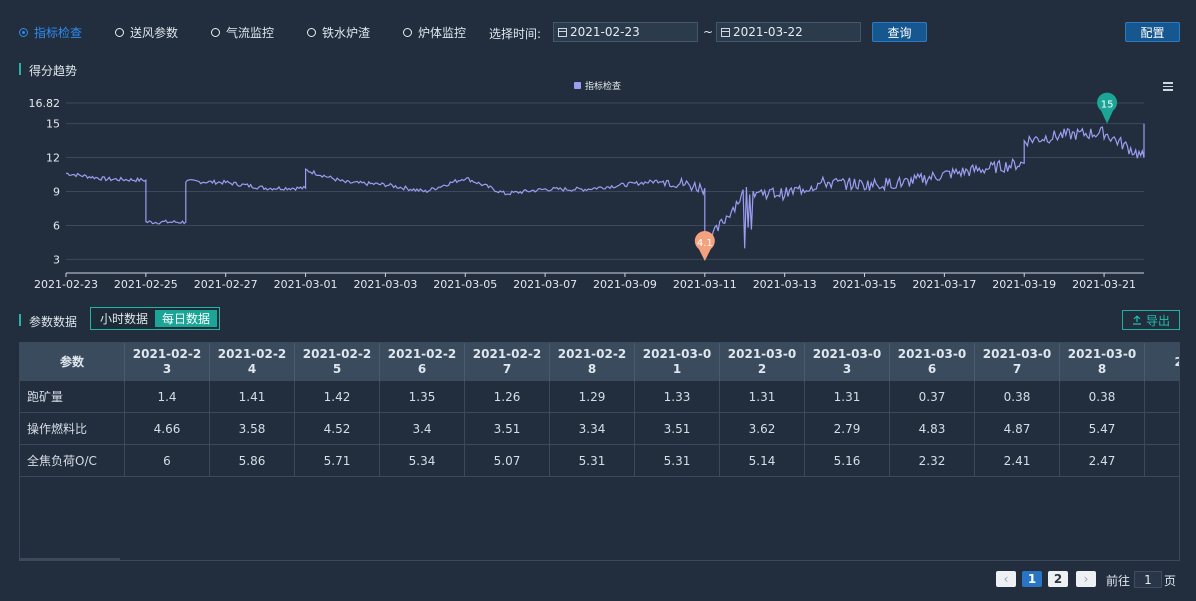 The image size is (1196, 601). I want to click on col-header-date: 2021-02-2 4, so click(252, 362).